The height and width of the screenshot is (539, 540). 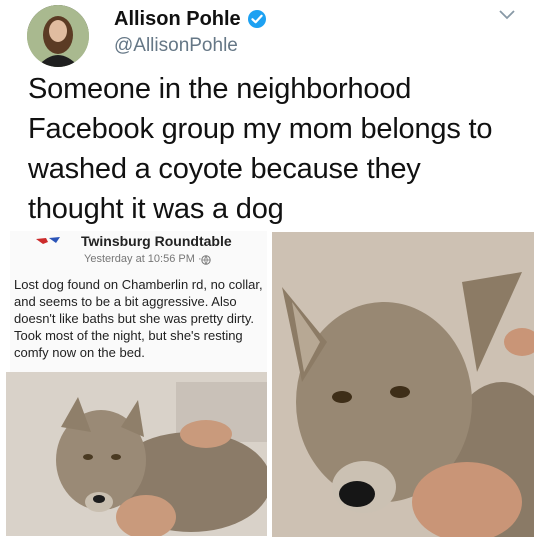 I want to click on group-name: Twinsburg Roundtable, so click(x=156, y=241).